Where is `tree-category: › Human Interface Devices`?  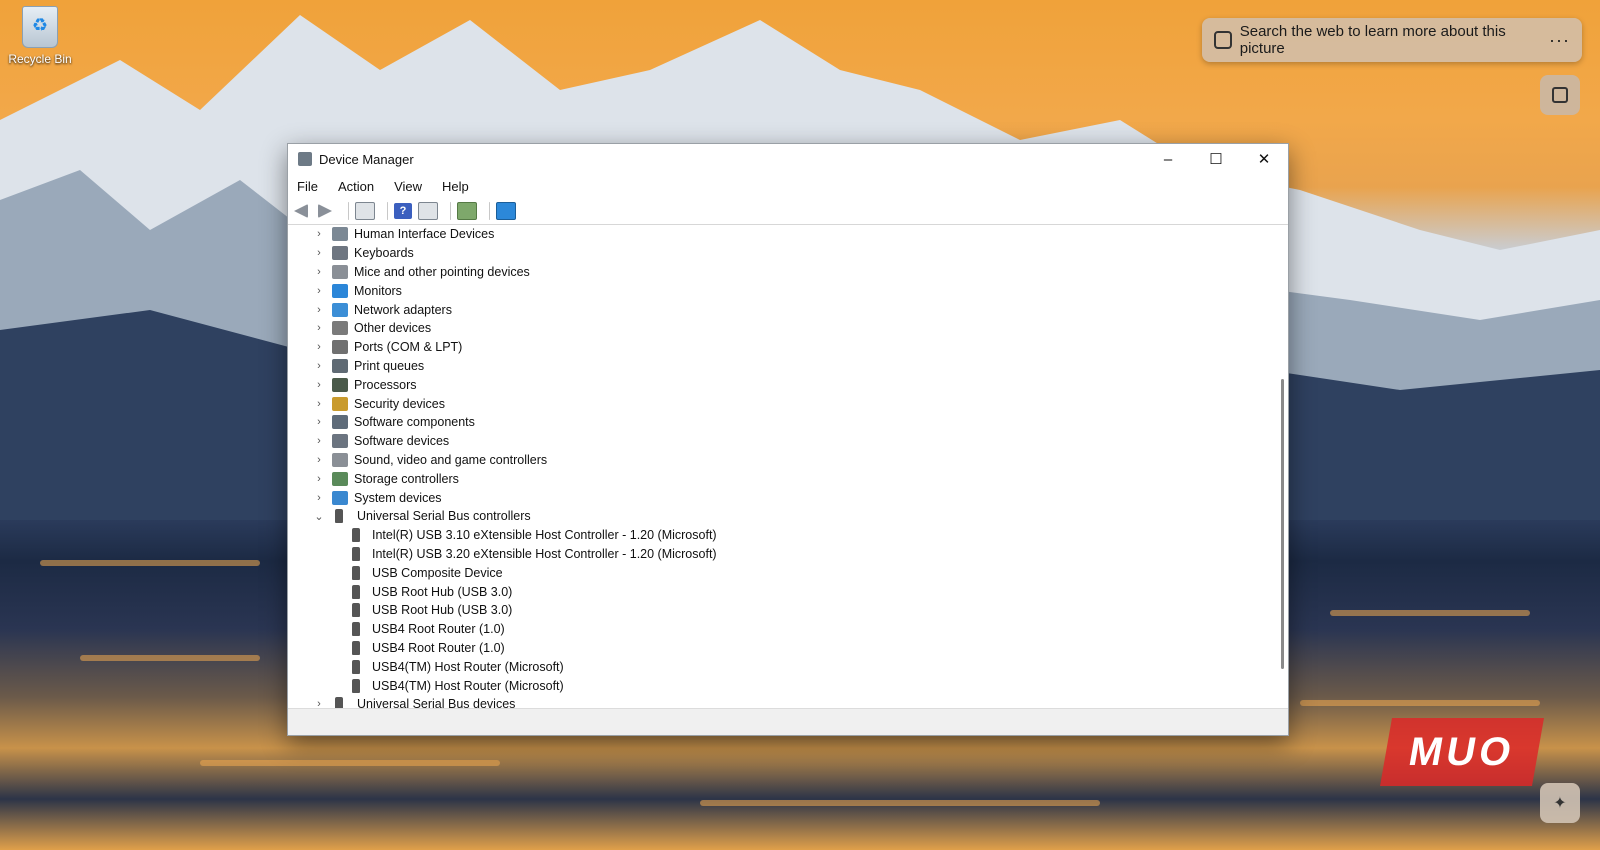
tree-category: › Human Interface Devices is located at coordinates (781, 234).